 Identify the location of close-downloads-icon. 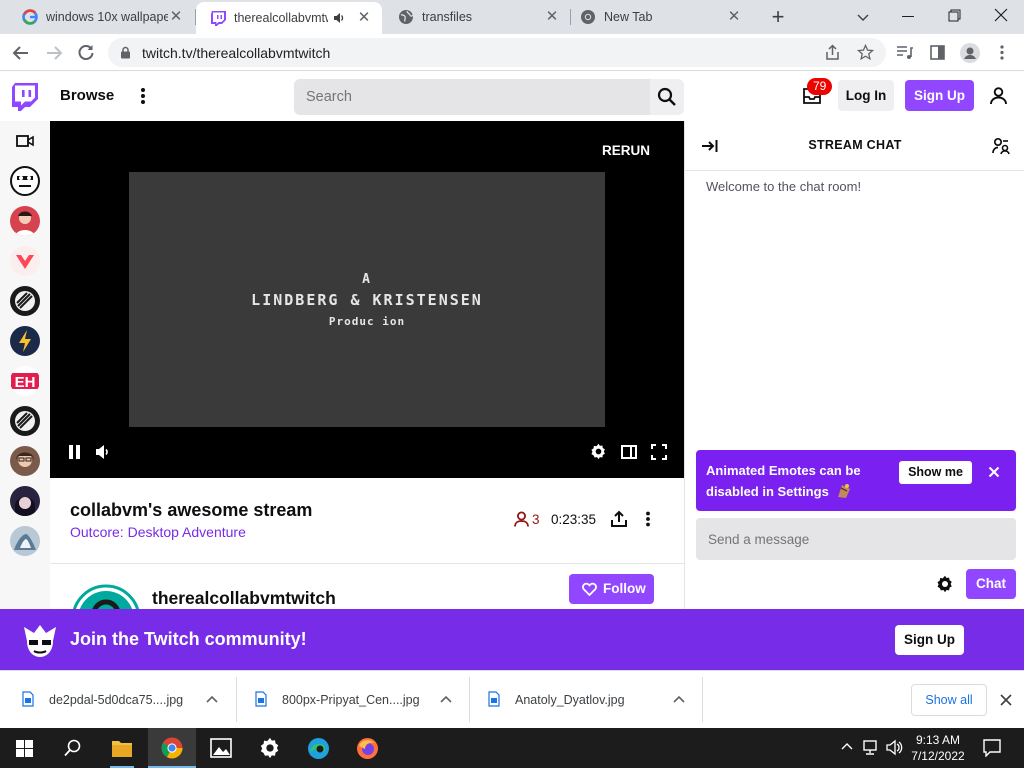
(1006, 700).